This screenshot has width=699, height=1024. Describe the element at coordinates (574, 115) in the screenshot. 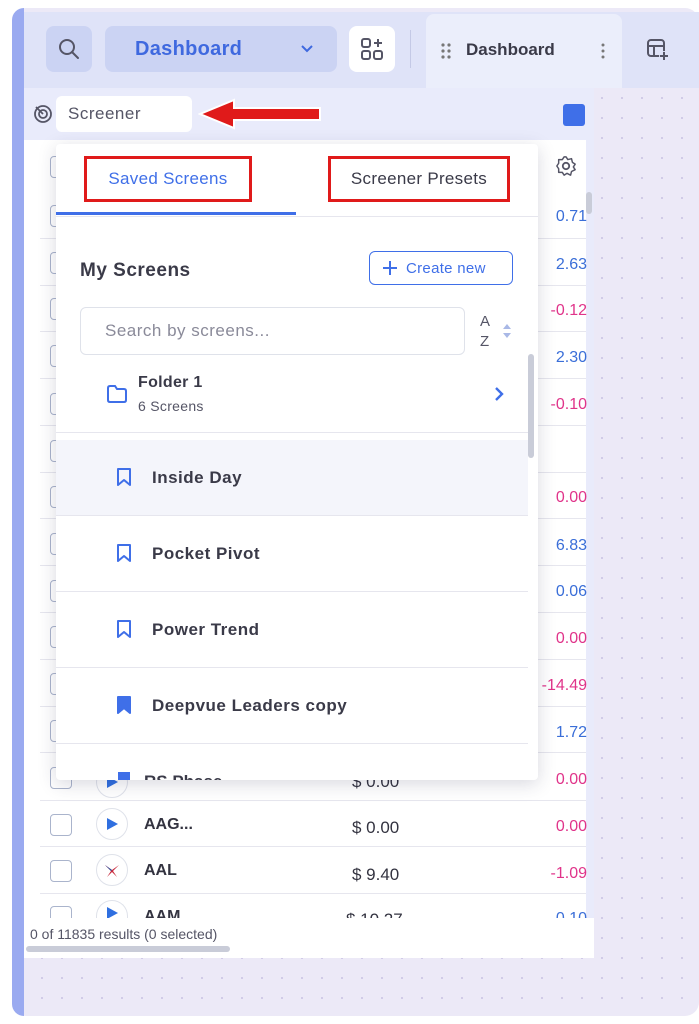

I see `color-tag-button` at that location.